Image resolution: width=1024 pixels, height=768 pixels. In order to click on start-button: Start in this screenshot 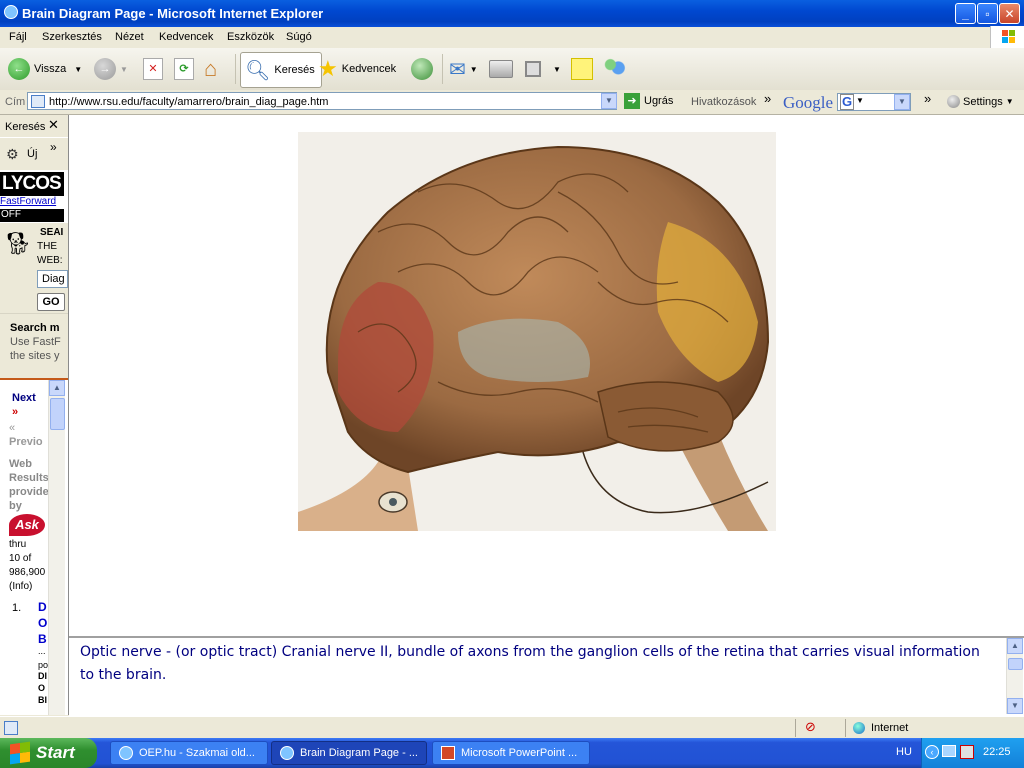, I will do `click(48, 753)`.